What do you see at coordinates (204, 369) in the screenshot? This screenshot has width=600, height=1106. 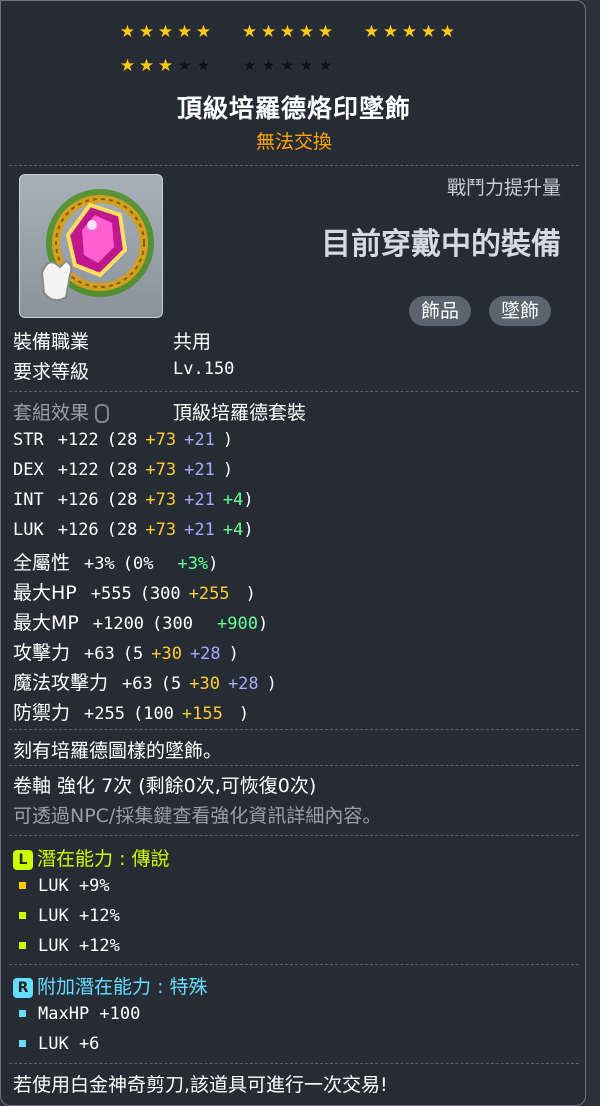 I see `req-level-value: Lv.150` at bounding box center [204, 369].